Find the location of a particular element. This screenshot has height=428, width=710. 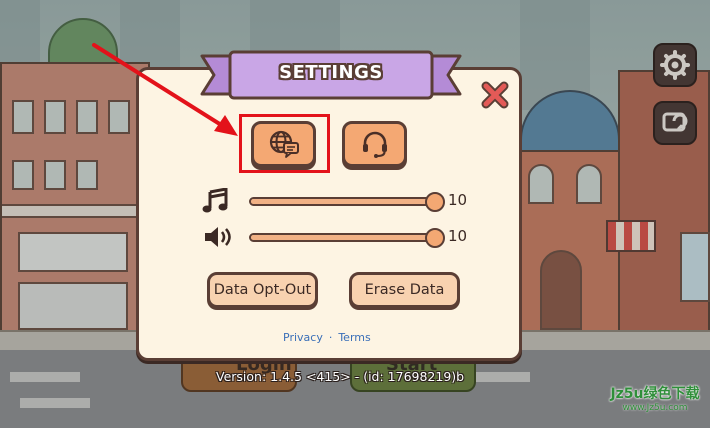

settings-title-ribbon: SETTINGS is located at coordinates (331, 77).